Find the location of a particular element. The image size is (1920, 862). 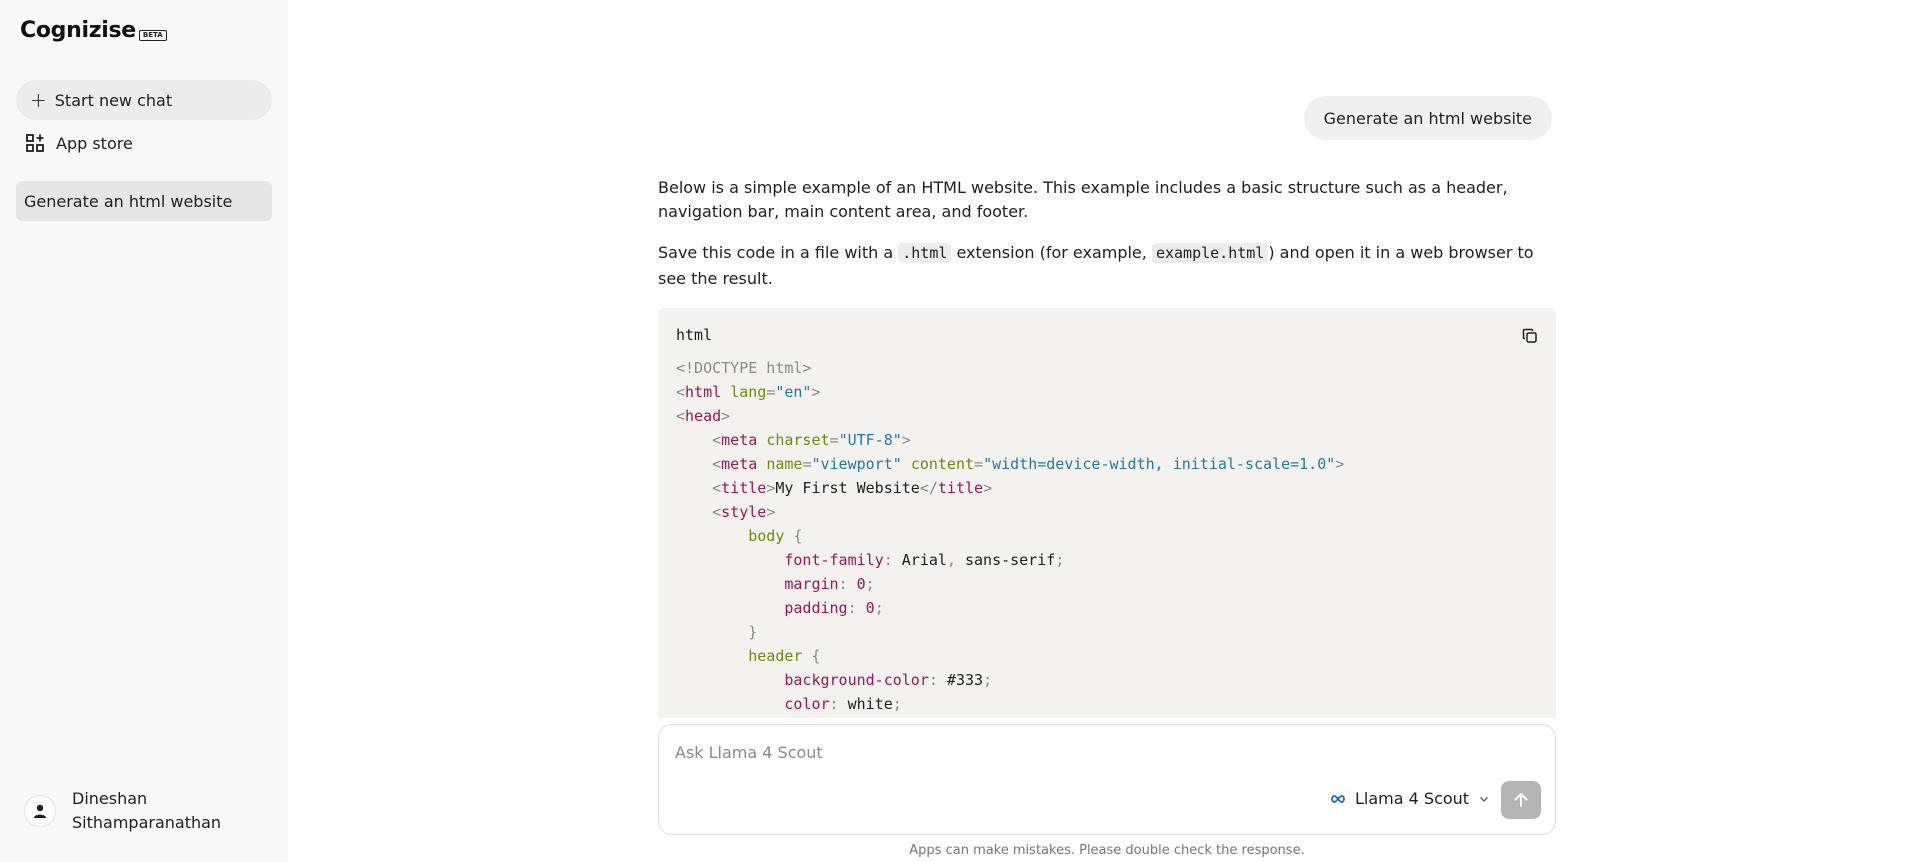

start-new-chat-button: + Start new chat is located at coordinates (144, 100).